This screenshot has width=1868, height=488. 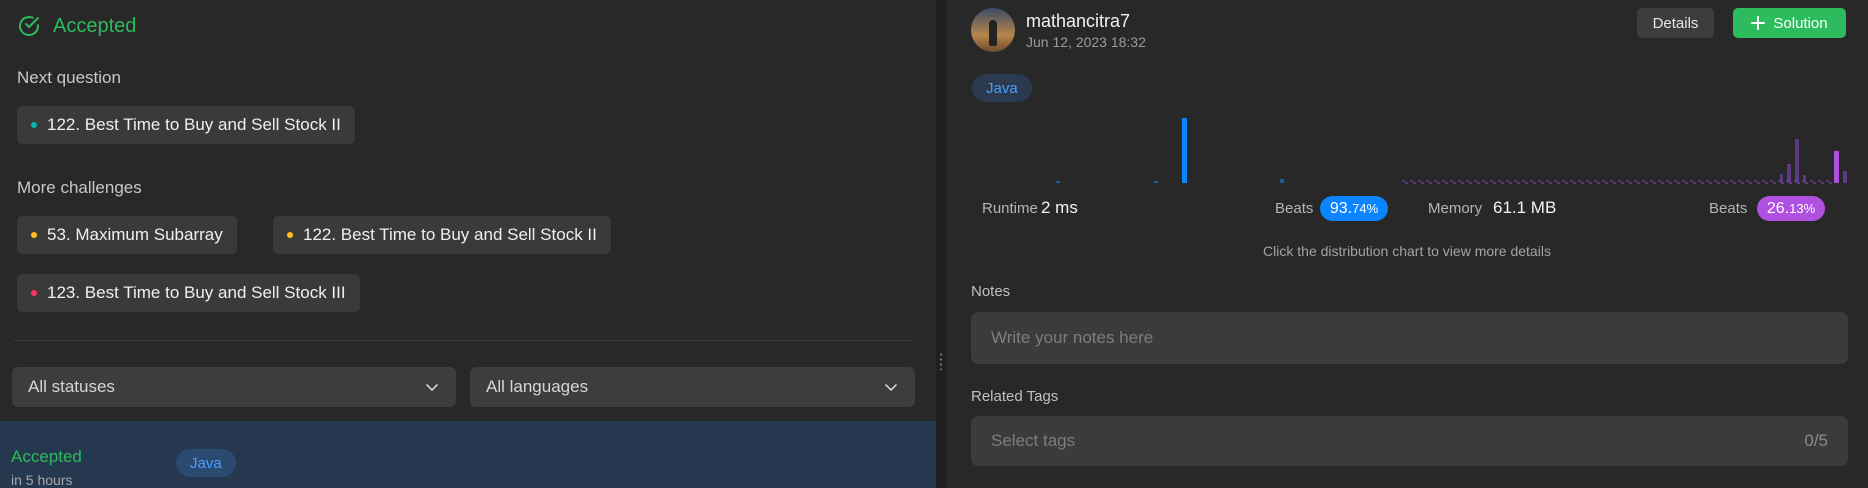 What do you see at coordinates (1728, 208) in the screenshot?
I see `memory-beats-label: Beats` at bounding box center [1728, 208].